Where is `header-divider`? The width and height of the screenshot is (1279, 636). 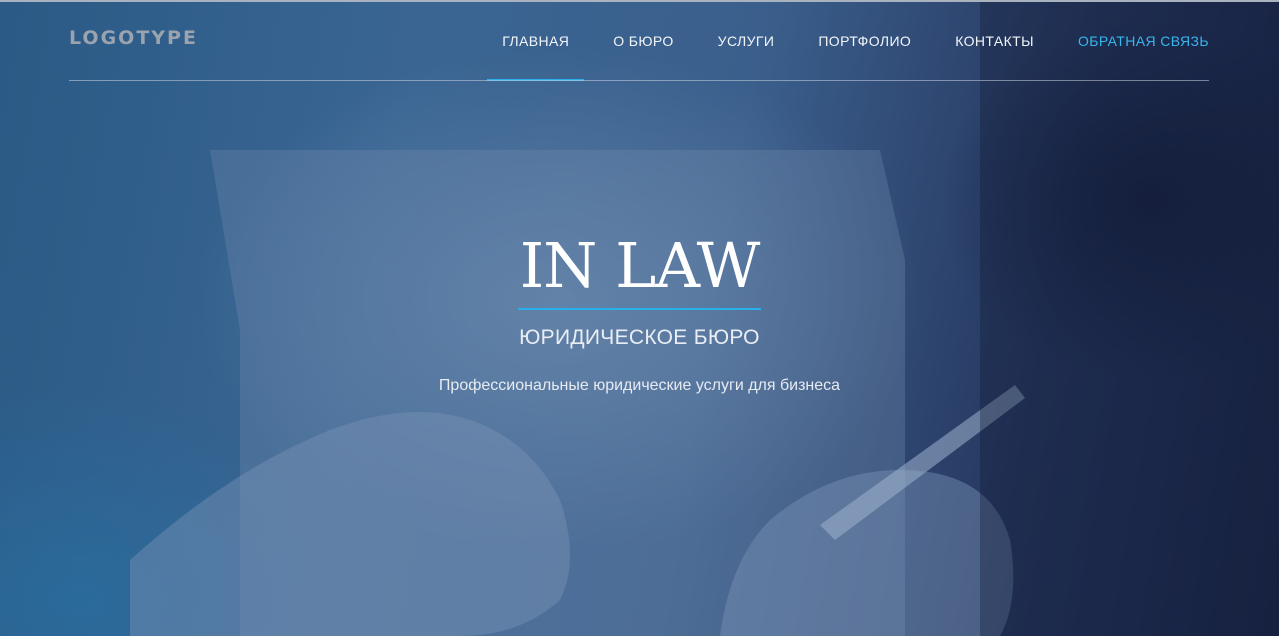
header-divider is located at coordinates (639, 80).